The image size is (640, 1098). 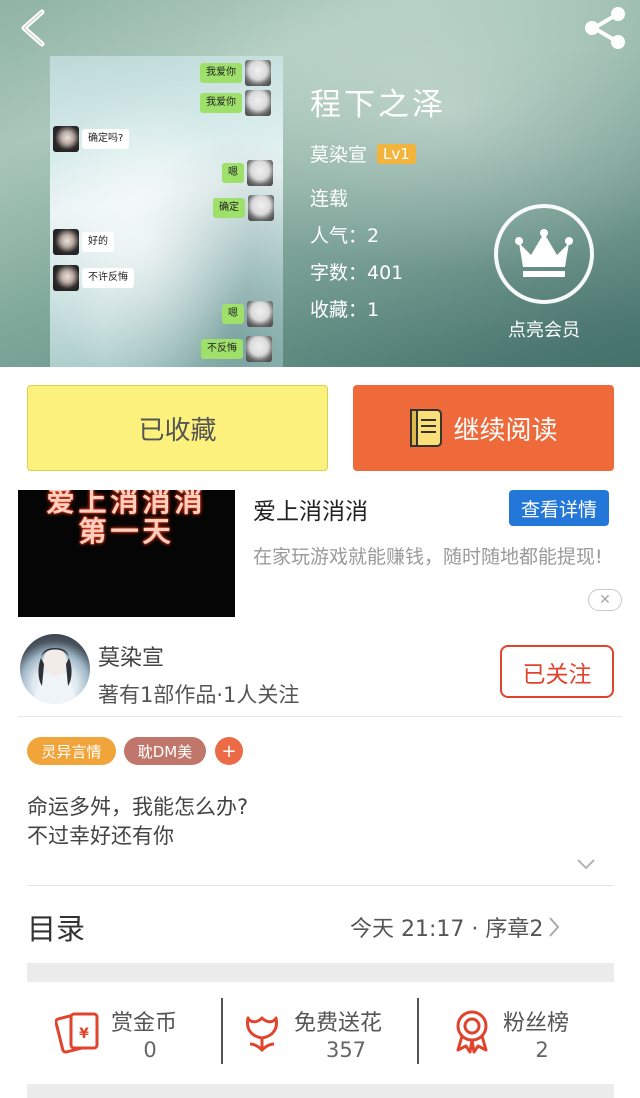 I want to click on collected-button: 已收藏, so click(x=177, y=428).